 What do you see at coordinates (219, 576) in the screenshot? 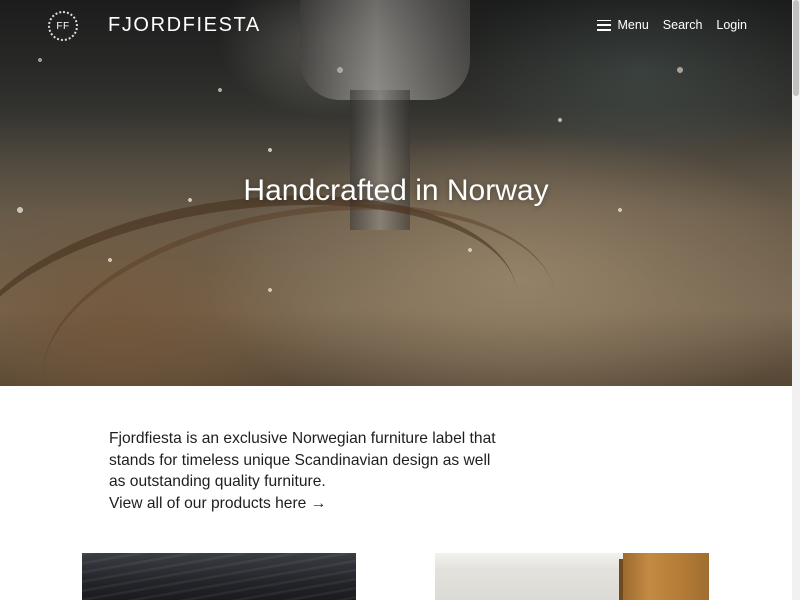
I see `product-image-dark` at bounding box center [219, 576].